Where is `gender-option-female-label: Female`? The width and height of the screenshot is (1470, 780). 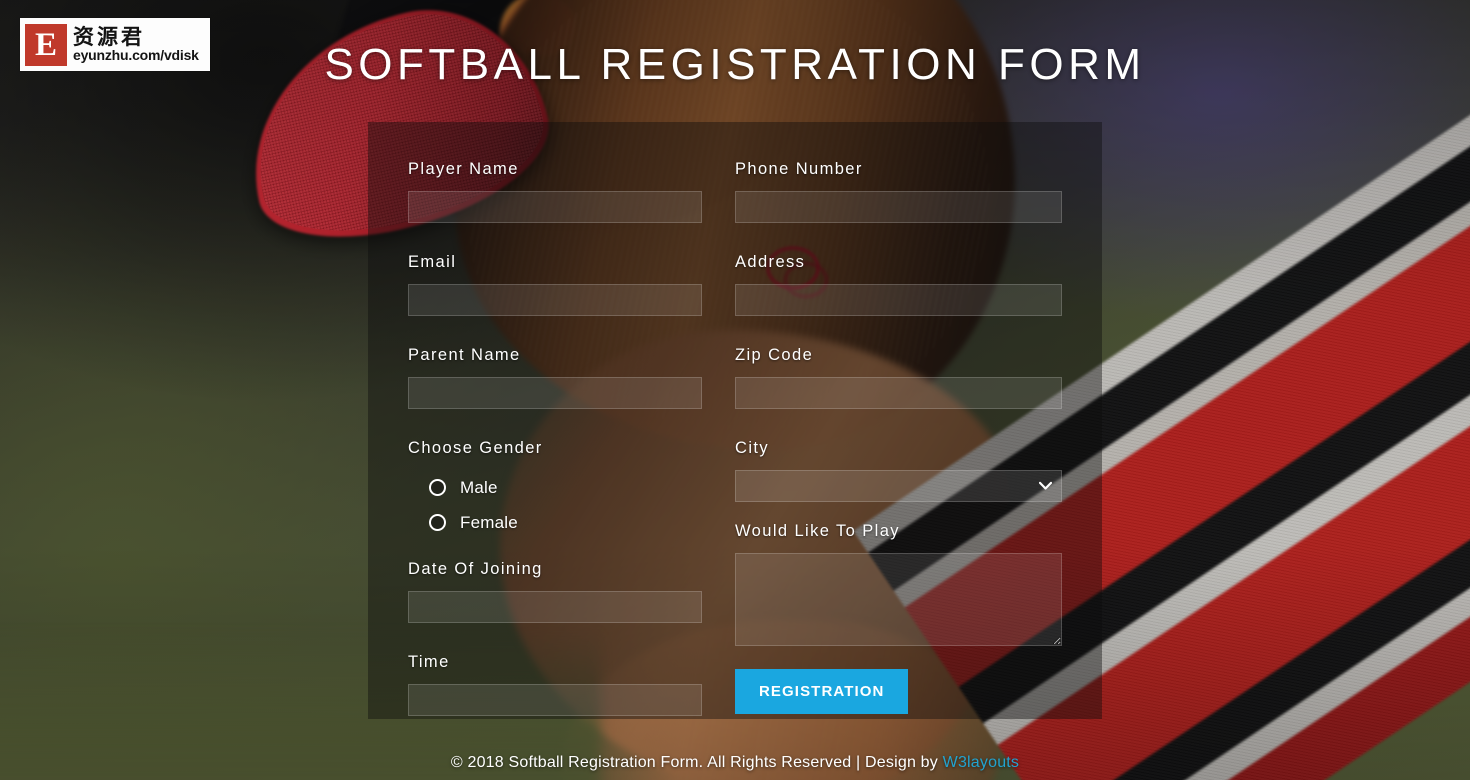 gender-option-female-label: Female is located at coordinates (489, 522).